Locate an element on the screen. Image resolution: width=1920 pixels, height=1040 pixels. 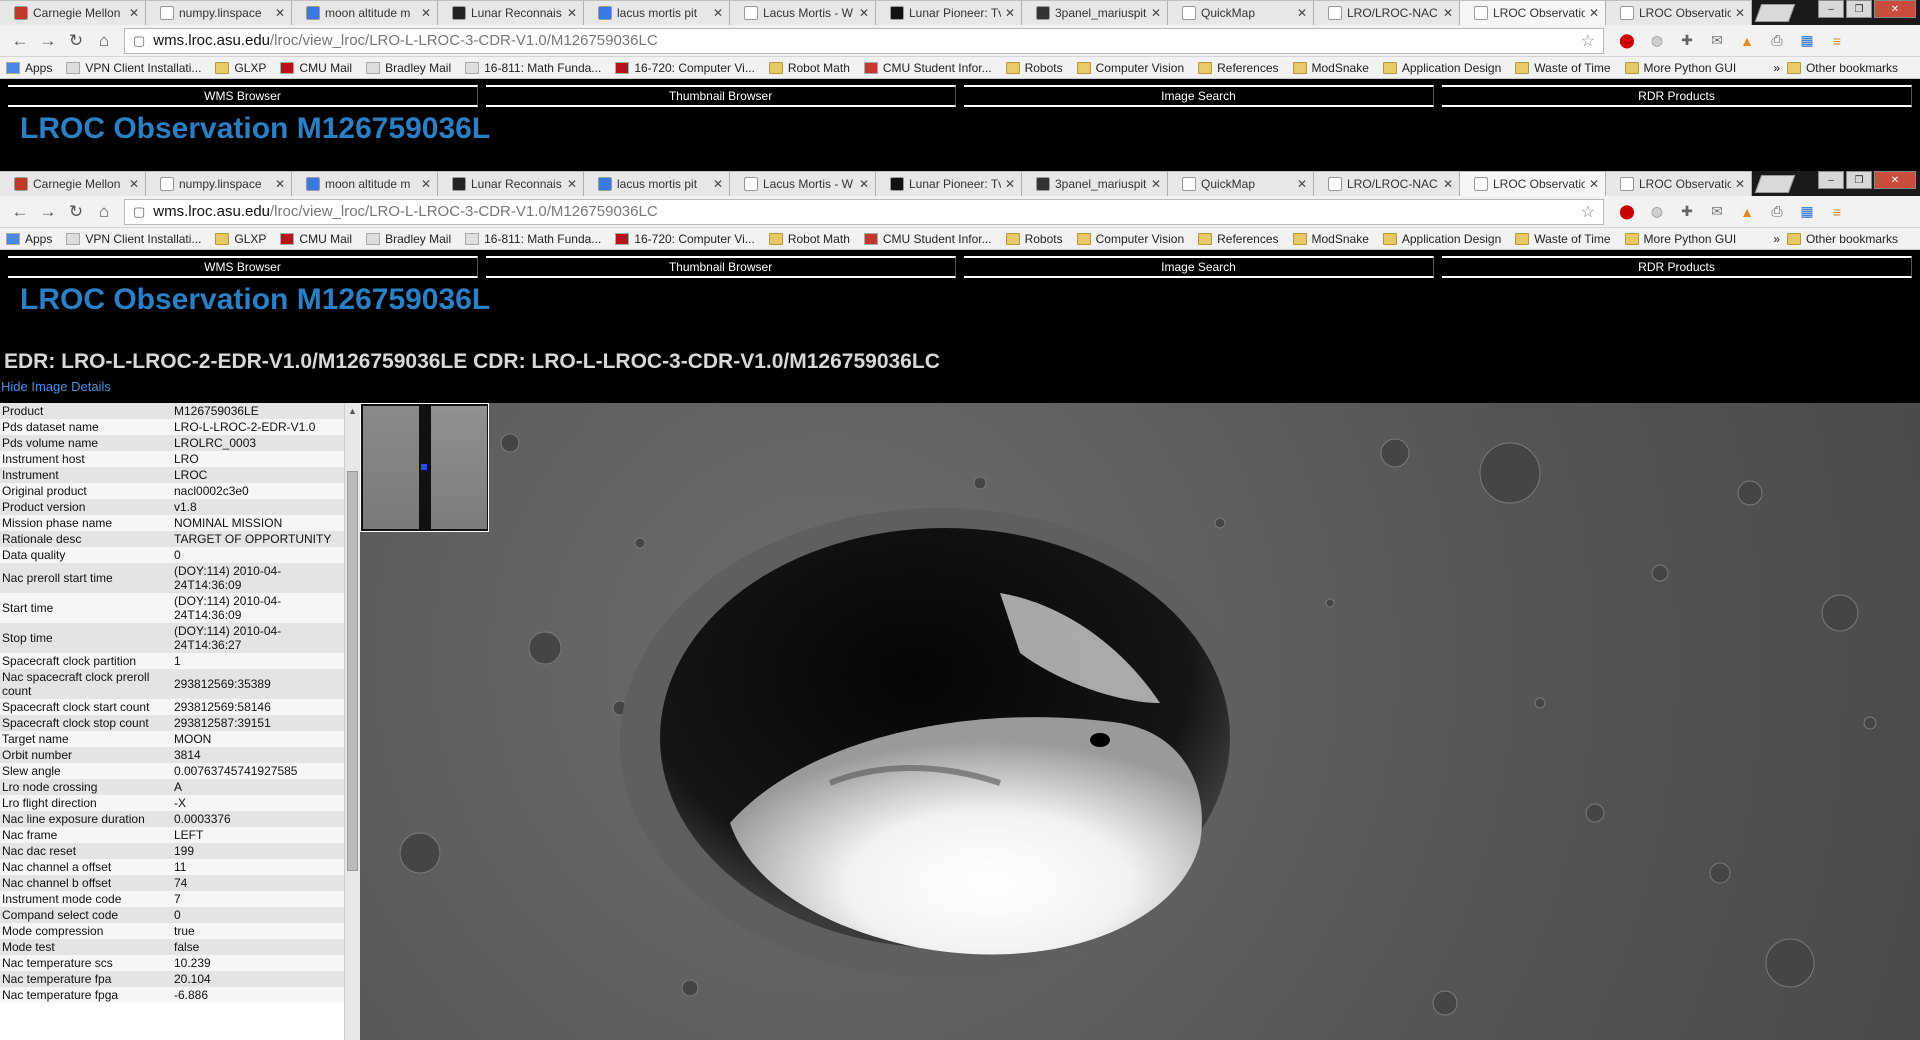
close-window-button: ✕ is located at coordinates (1895, 9).